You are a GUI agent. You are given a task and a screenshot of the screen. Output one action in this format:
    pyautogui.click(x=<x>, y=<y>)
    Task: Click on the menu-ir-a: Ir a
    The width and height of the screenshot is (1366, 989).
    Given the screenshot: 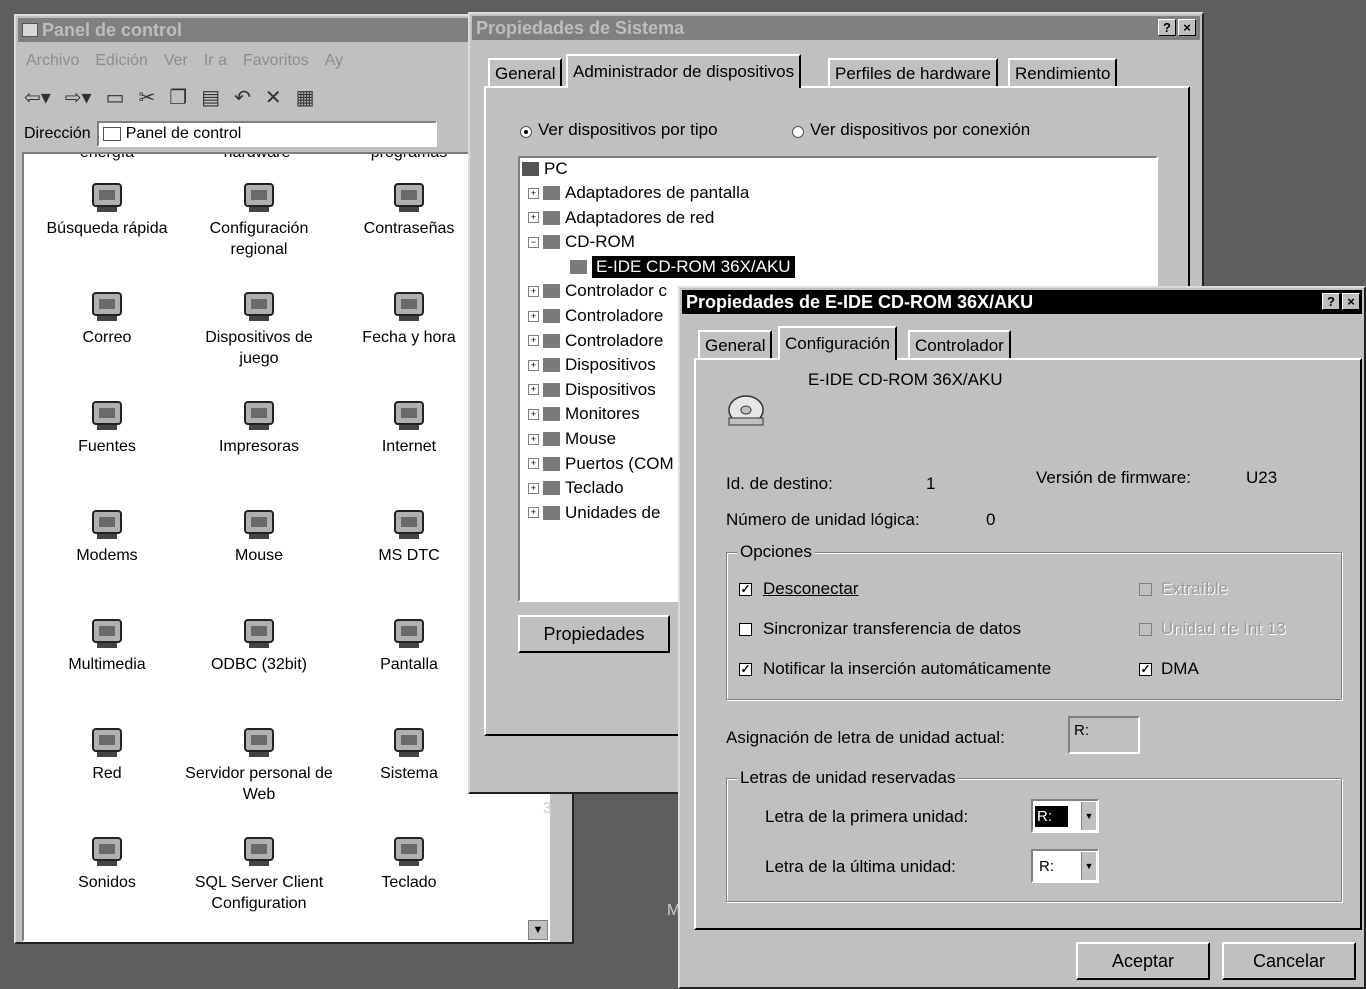 What is the action you would take?
    pyautogui.click(x=215, y=61)
    